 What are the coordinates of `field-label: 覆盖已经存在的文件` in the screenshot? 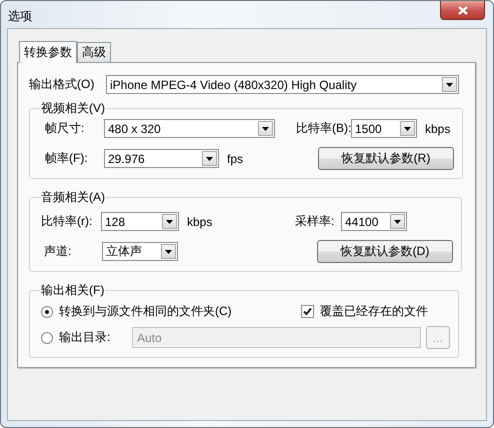 It's located at (374, 311).